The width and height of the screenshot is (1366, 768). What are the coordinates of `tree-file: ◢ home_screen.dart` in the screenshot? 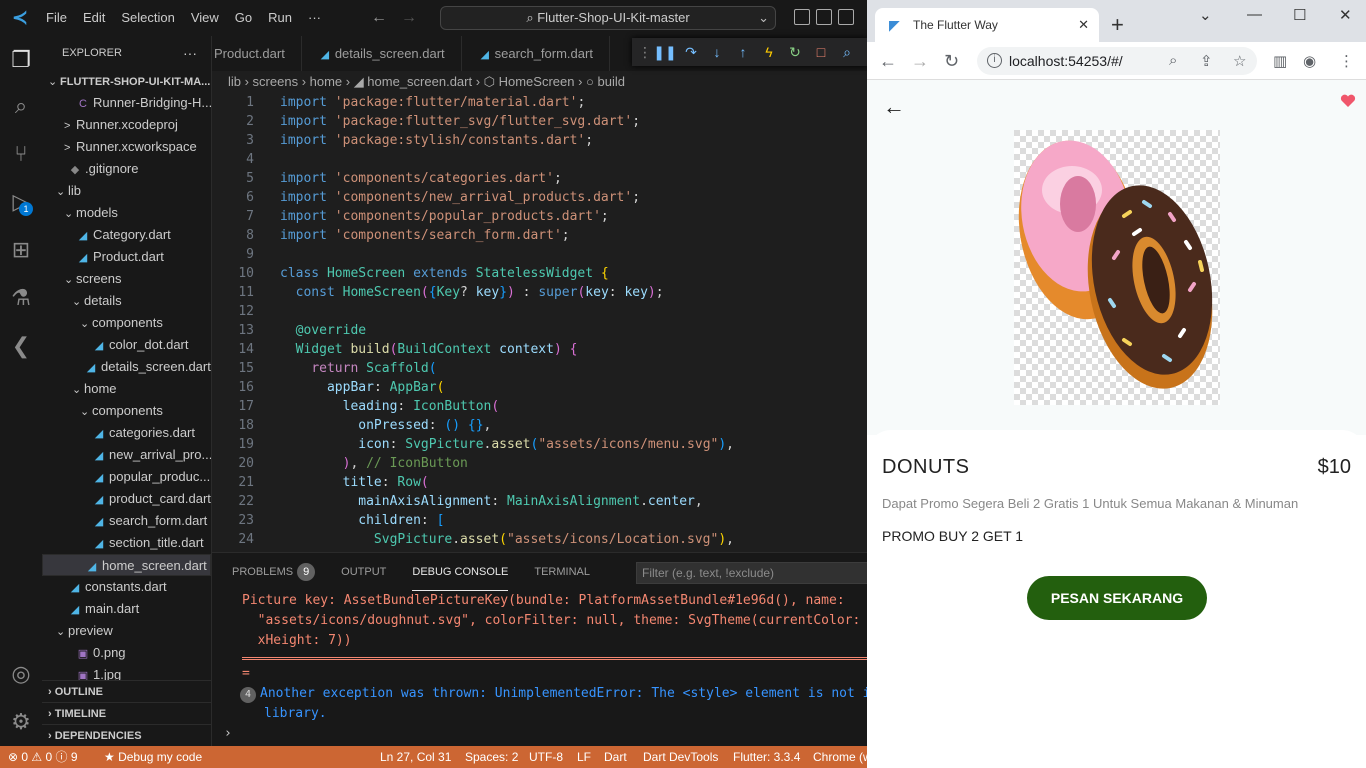 It's located at (126, 565).